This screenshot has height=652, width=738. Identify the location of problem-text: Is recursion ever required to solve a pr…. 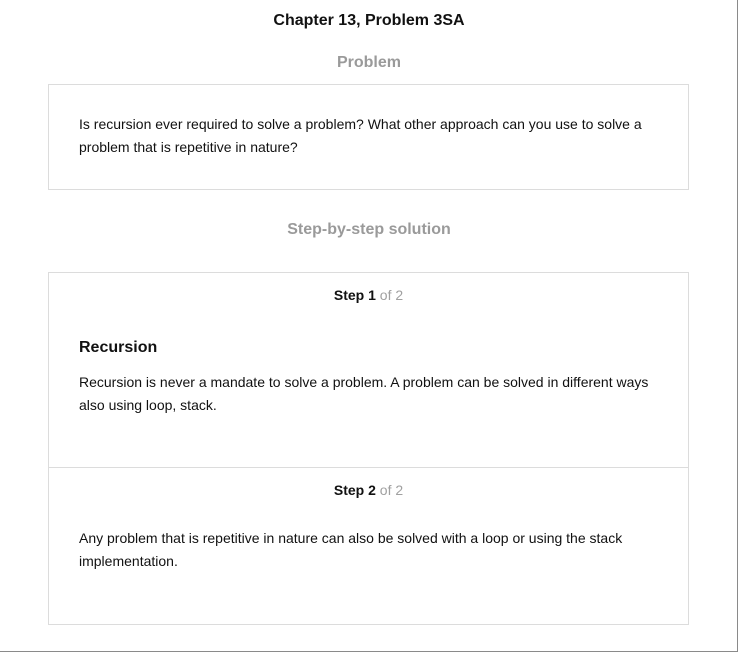
(360, 135).